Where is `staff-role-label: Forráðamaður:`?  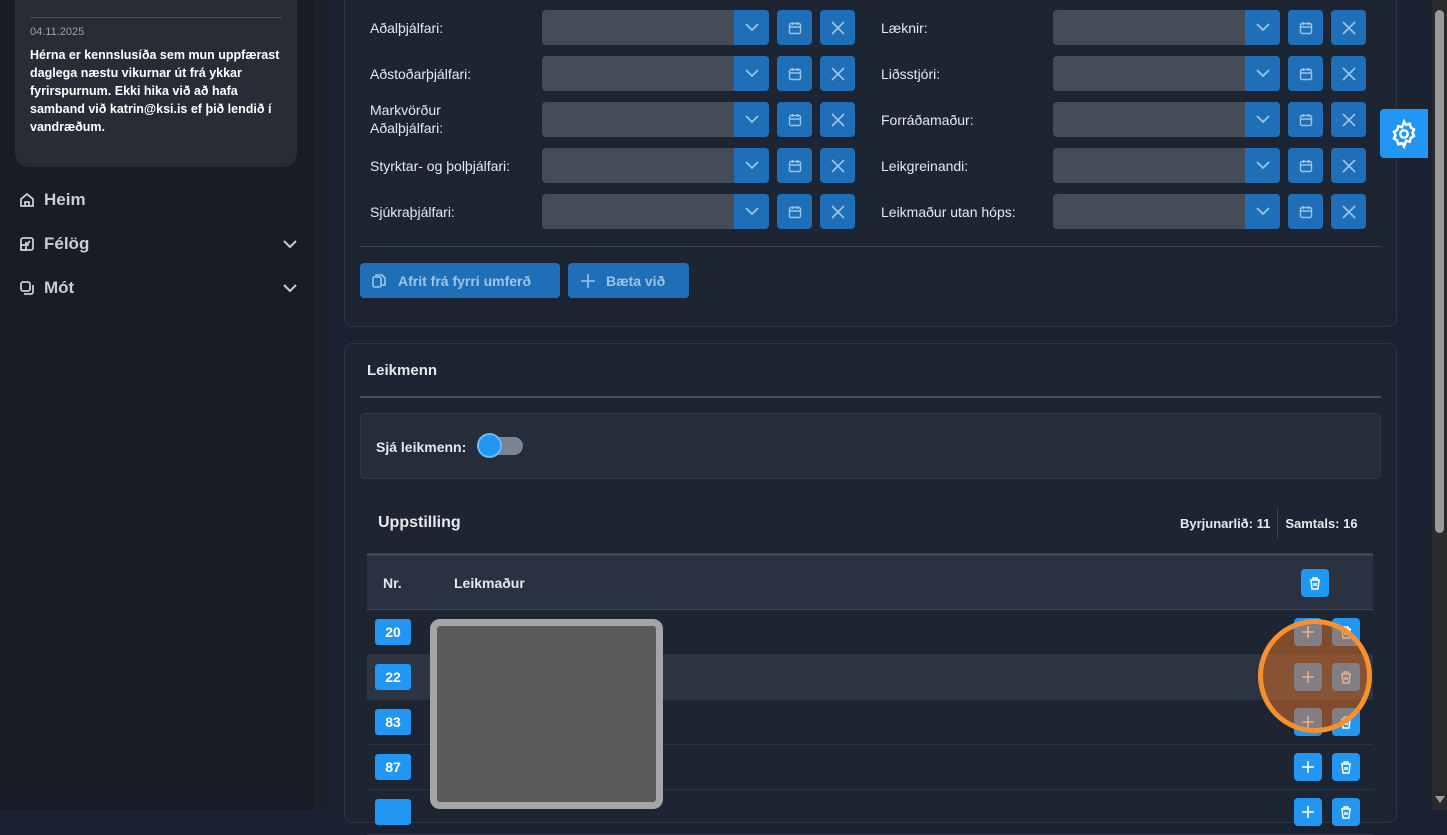 staff-role-label: Forráðamaður: is located at coordinates (927, 120).